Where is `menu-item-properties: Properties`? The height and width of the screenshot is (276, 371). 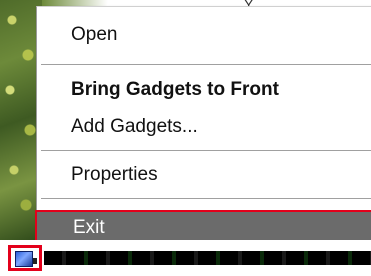 menu-item-properties: Properties is located at coordinates (204, 175).